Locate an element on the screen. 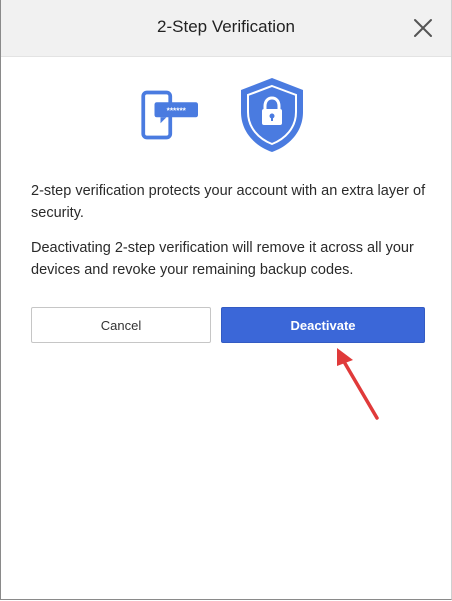 This screenshot has height=601, width=452. security-illustration: ****** is located at coordinates (226, 114).